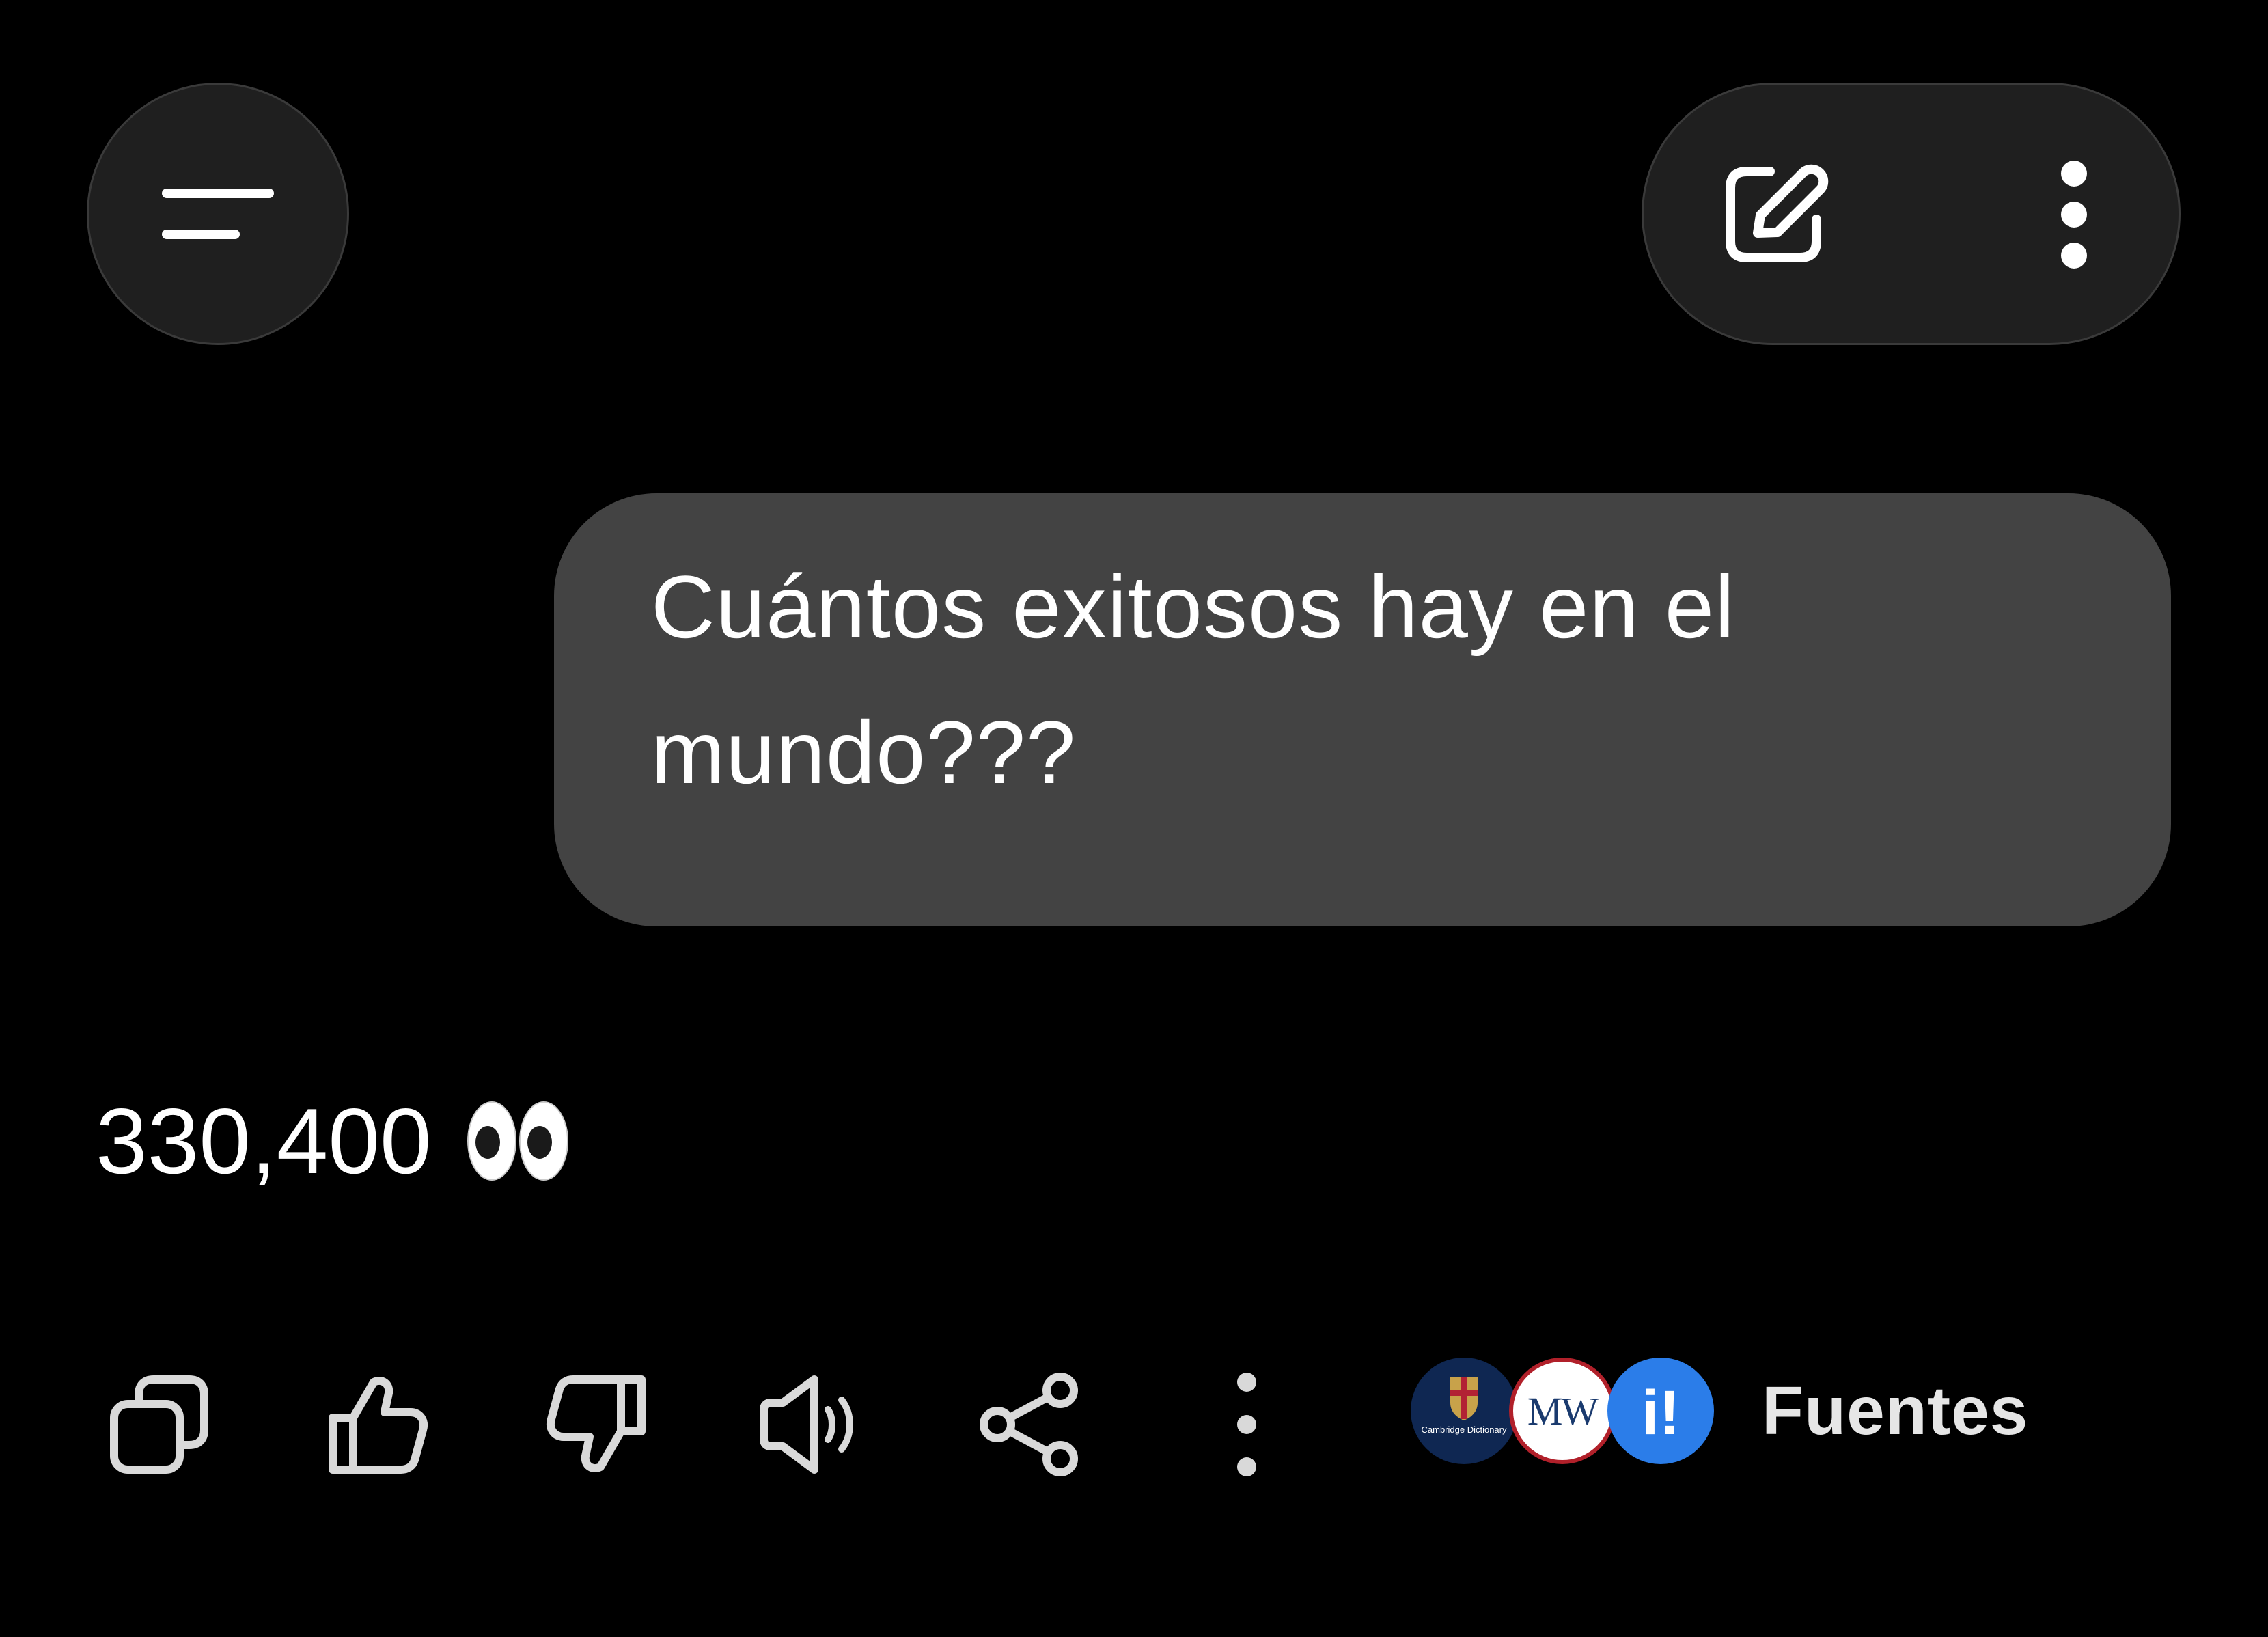 Image resolution: width=2268 pixels, height=1637 pixels. I want to click on svg-text: Cambridge Dictionary, so click(1464, 1430).